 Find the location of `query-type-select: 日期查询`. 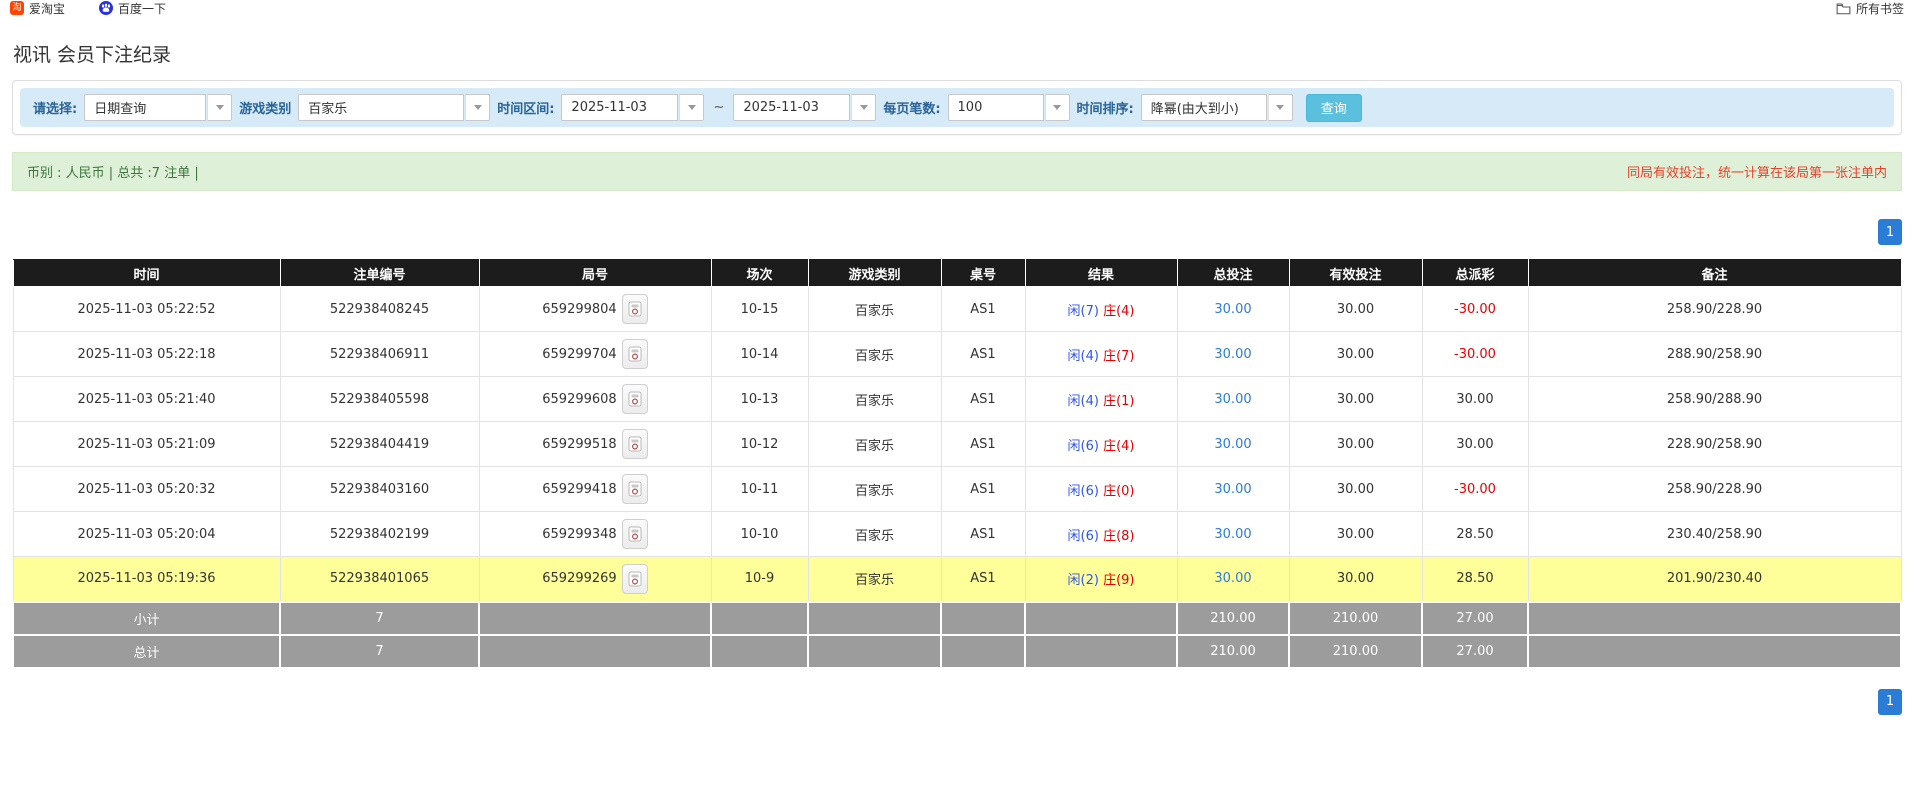

query-type-select: 日期查询 is located at coordinates (158, 107).